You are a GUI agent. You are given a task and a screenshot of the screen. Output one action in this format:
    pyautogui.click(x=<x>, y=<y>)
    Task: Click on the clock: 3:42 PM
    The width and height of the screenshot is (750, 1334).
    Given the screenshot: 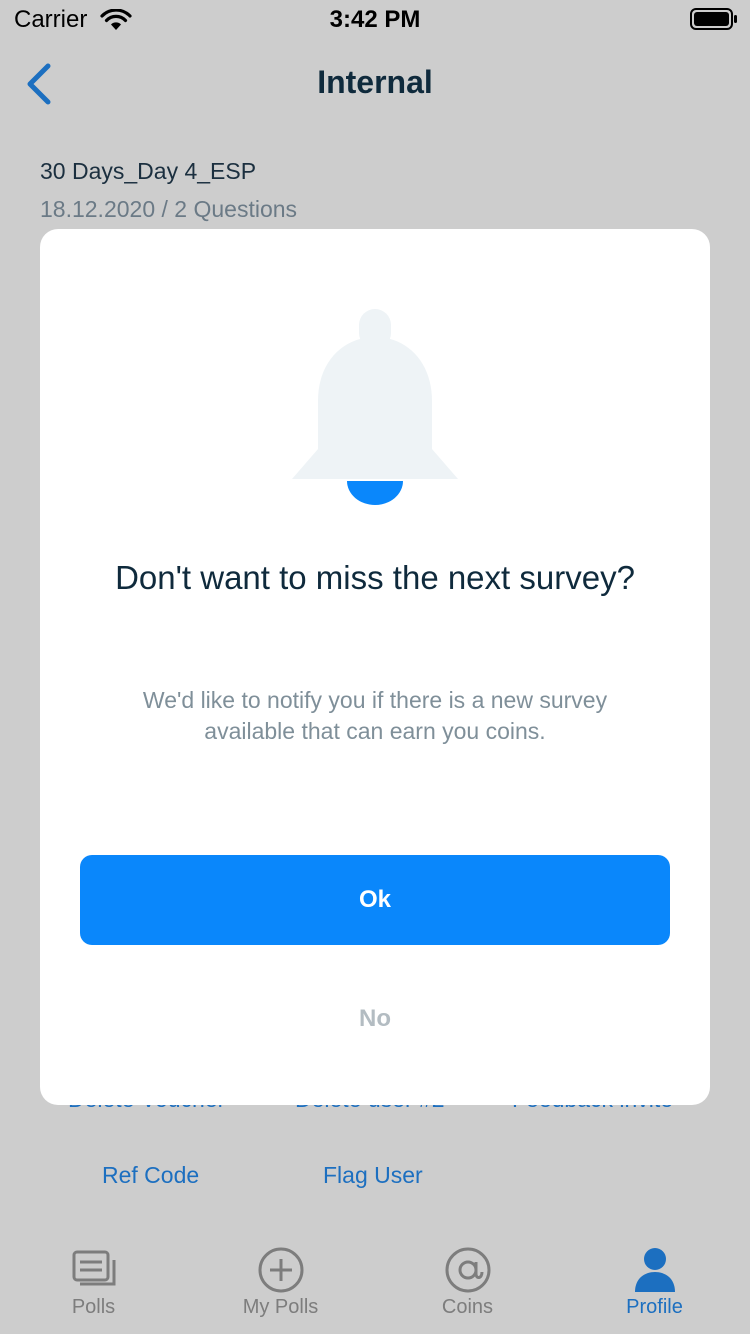 What is the action you would take?
    pyautogui.click(x=375, y=19)
    